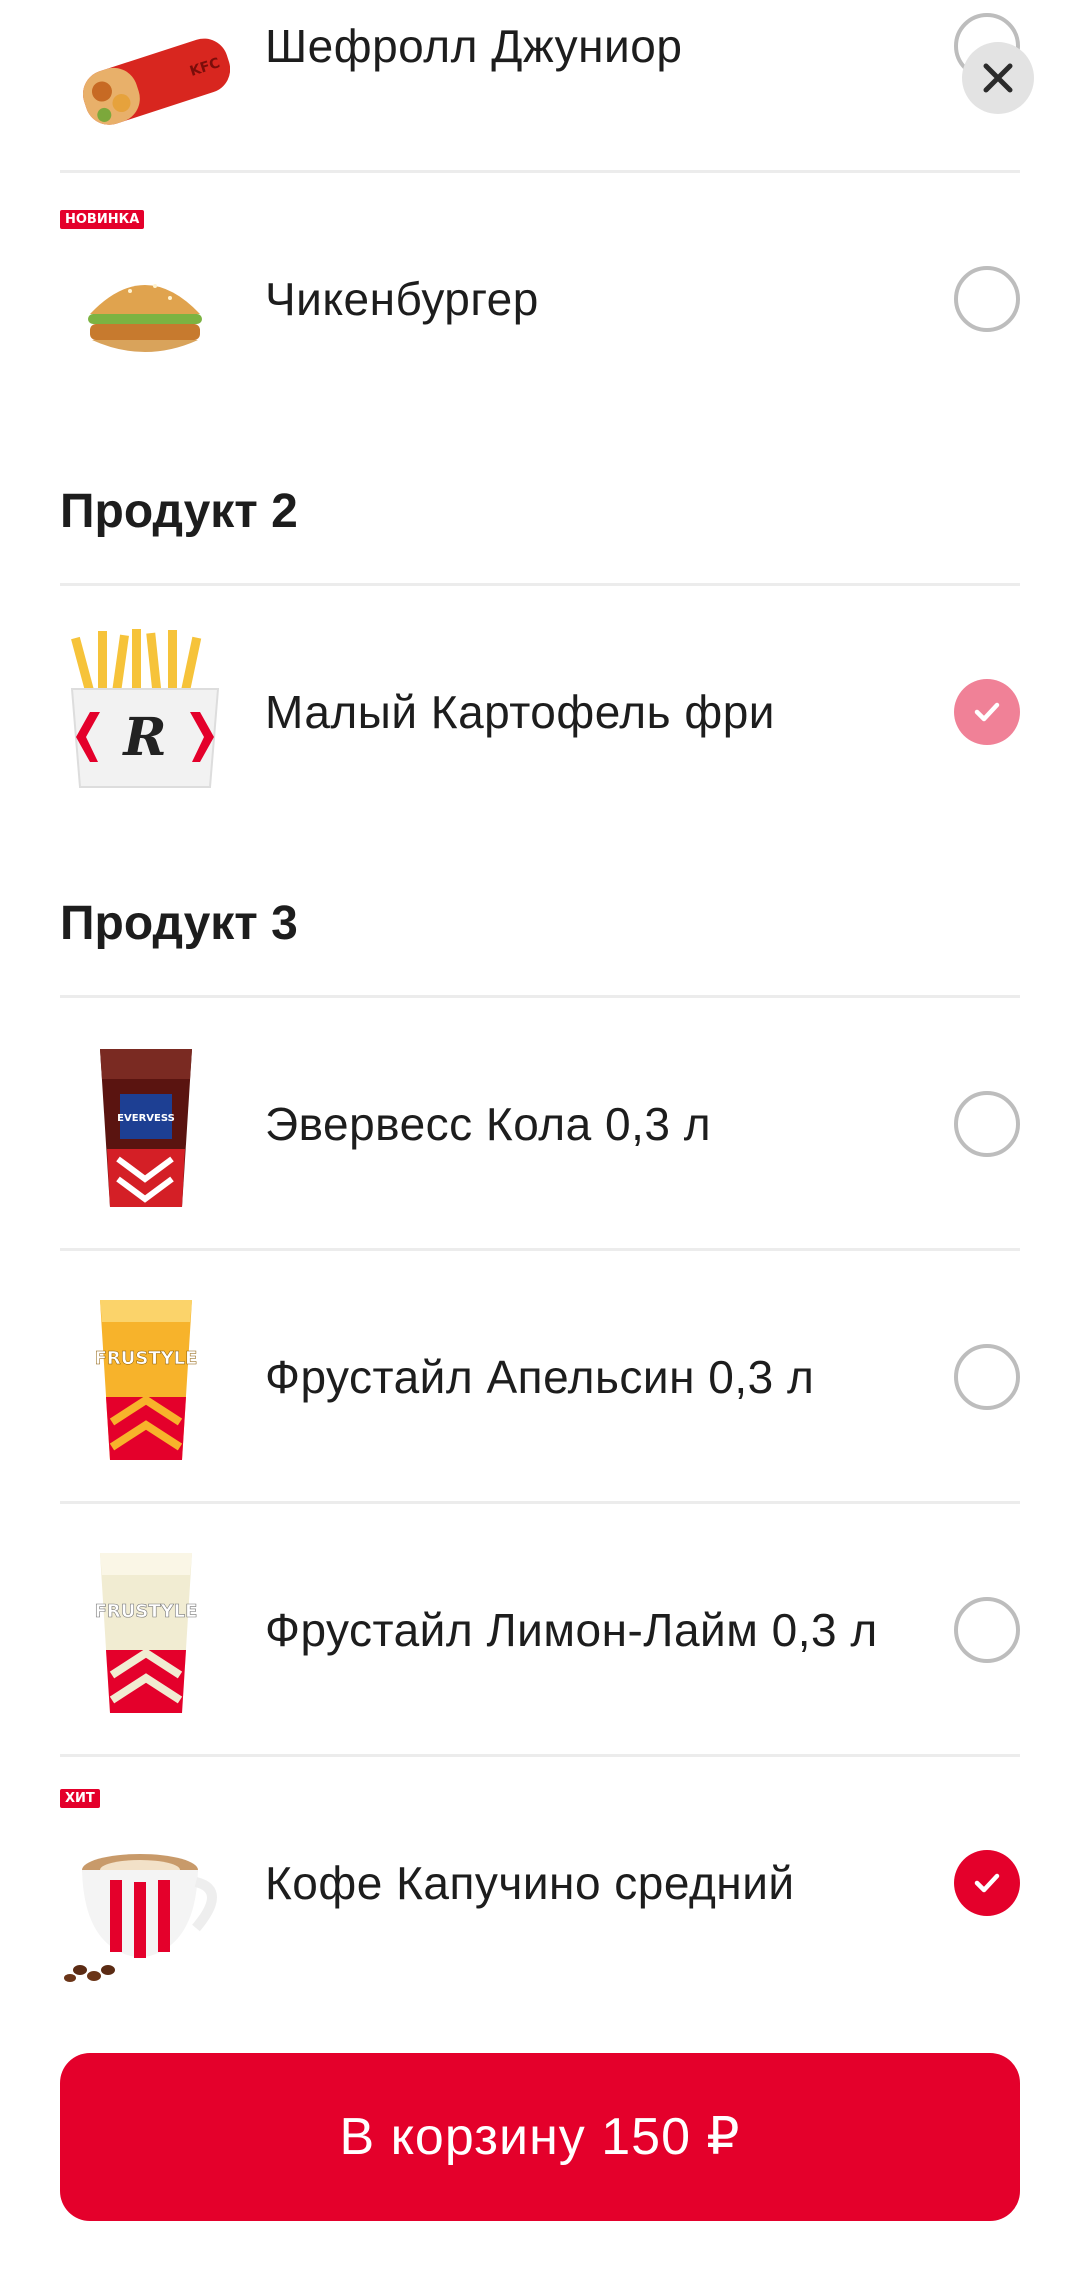  What do you see at coordinates (102, 219) in the screenshot?
I see `new-badge: НОВИНКА` at bounding box center [102, 219].